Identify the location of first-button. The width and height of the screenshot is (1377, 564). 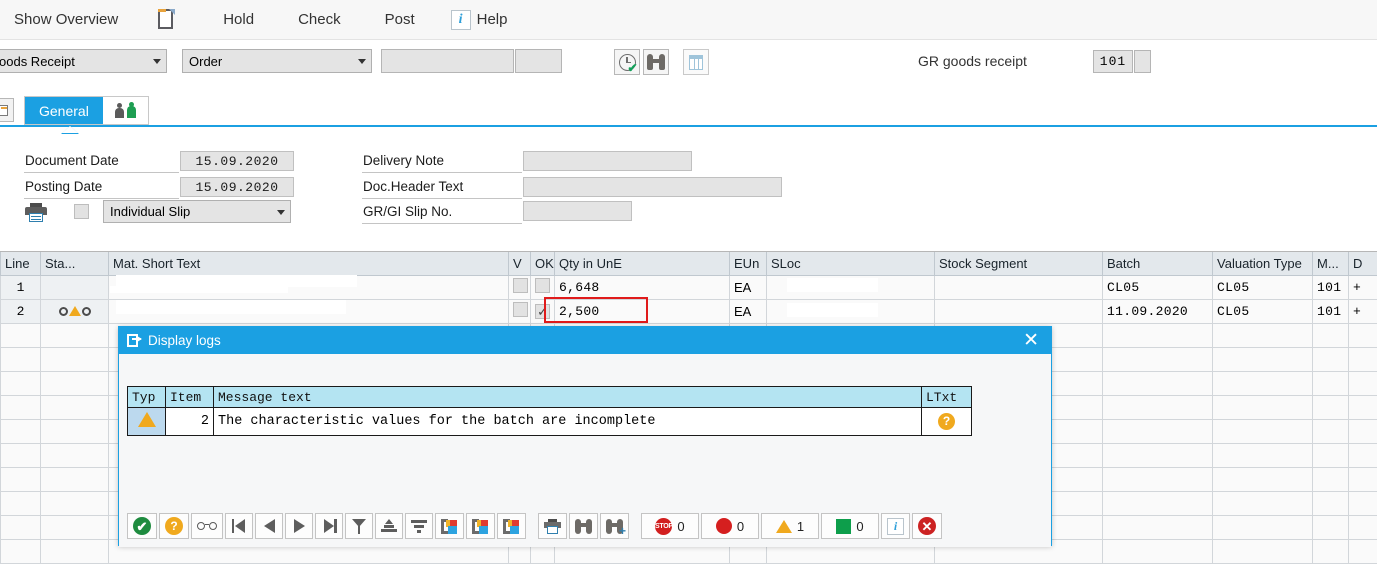
(239, 526).